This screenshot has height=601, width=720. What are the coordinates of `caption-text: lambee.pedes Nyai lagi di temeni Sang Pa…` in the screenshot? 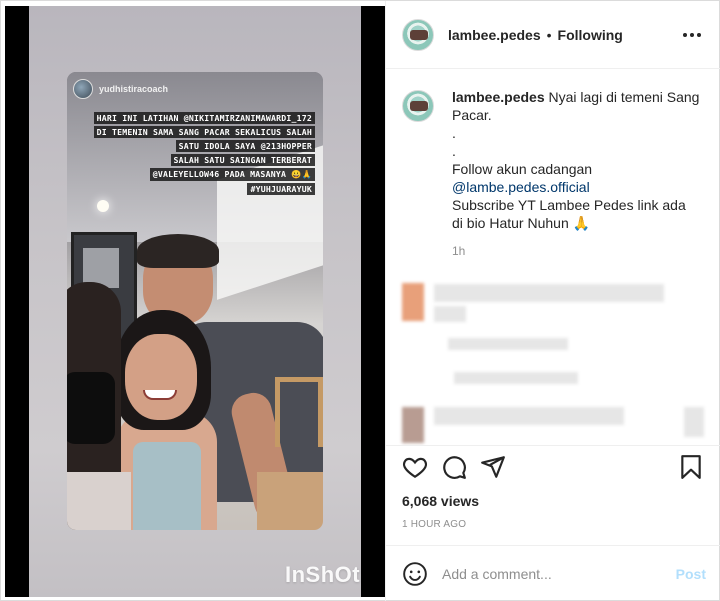 It's located at (576, 174).